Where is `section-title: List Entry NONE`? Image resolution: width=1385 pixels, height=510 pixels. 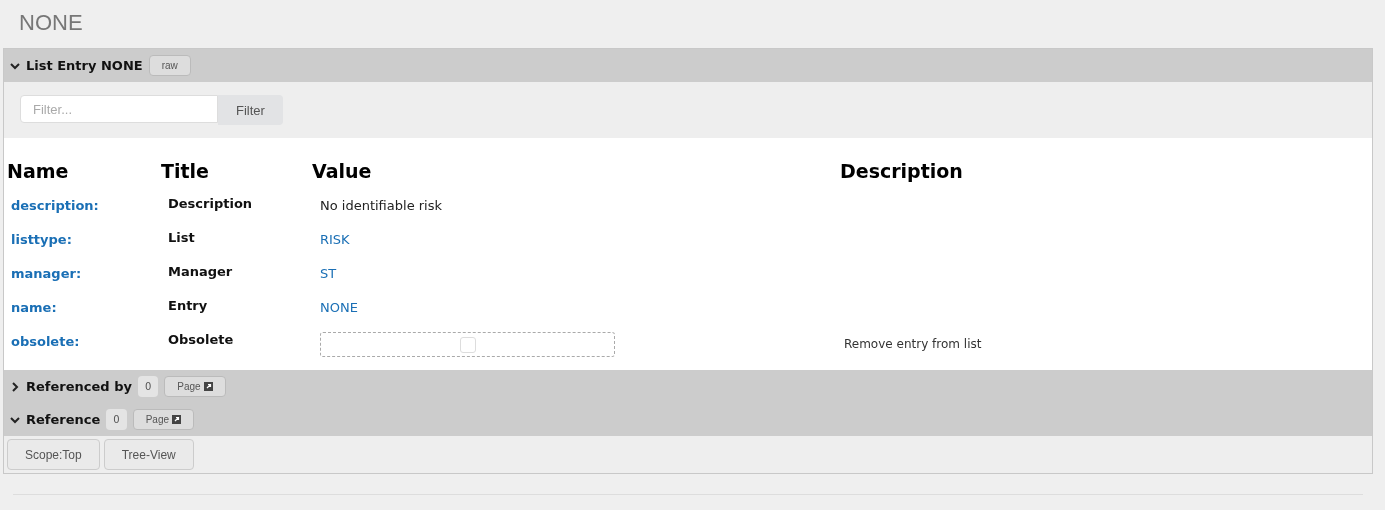
section-title: List Entry NONE is located at coordinates (84, 65).